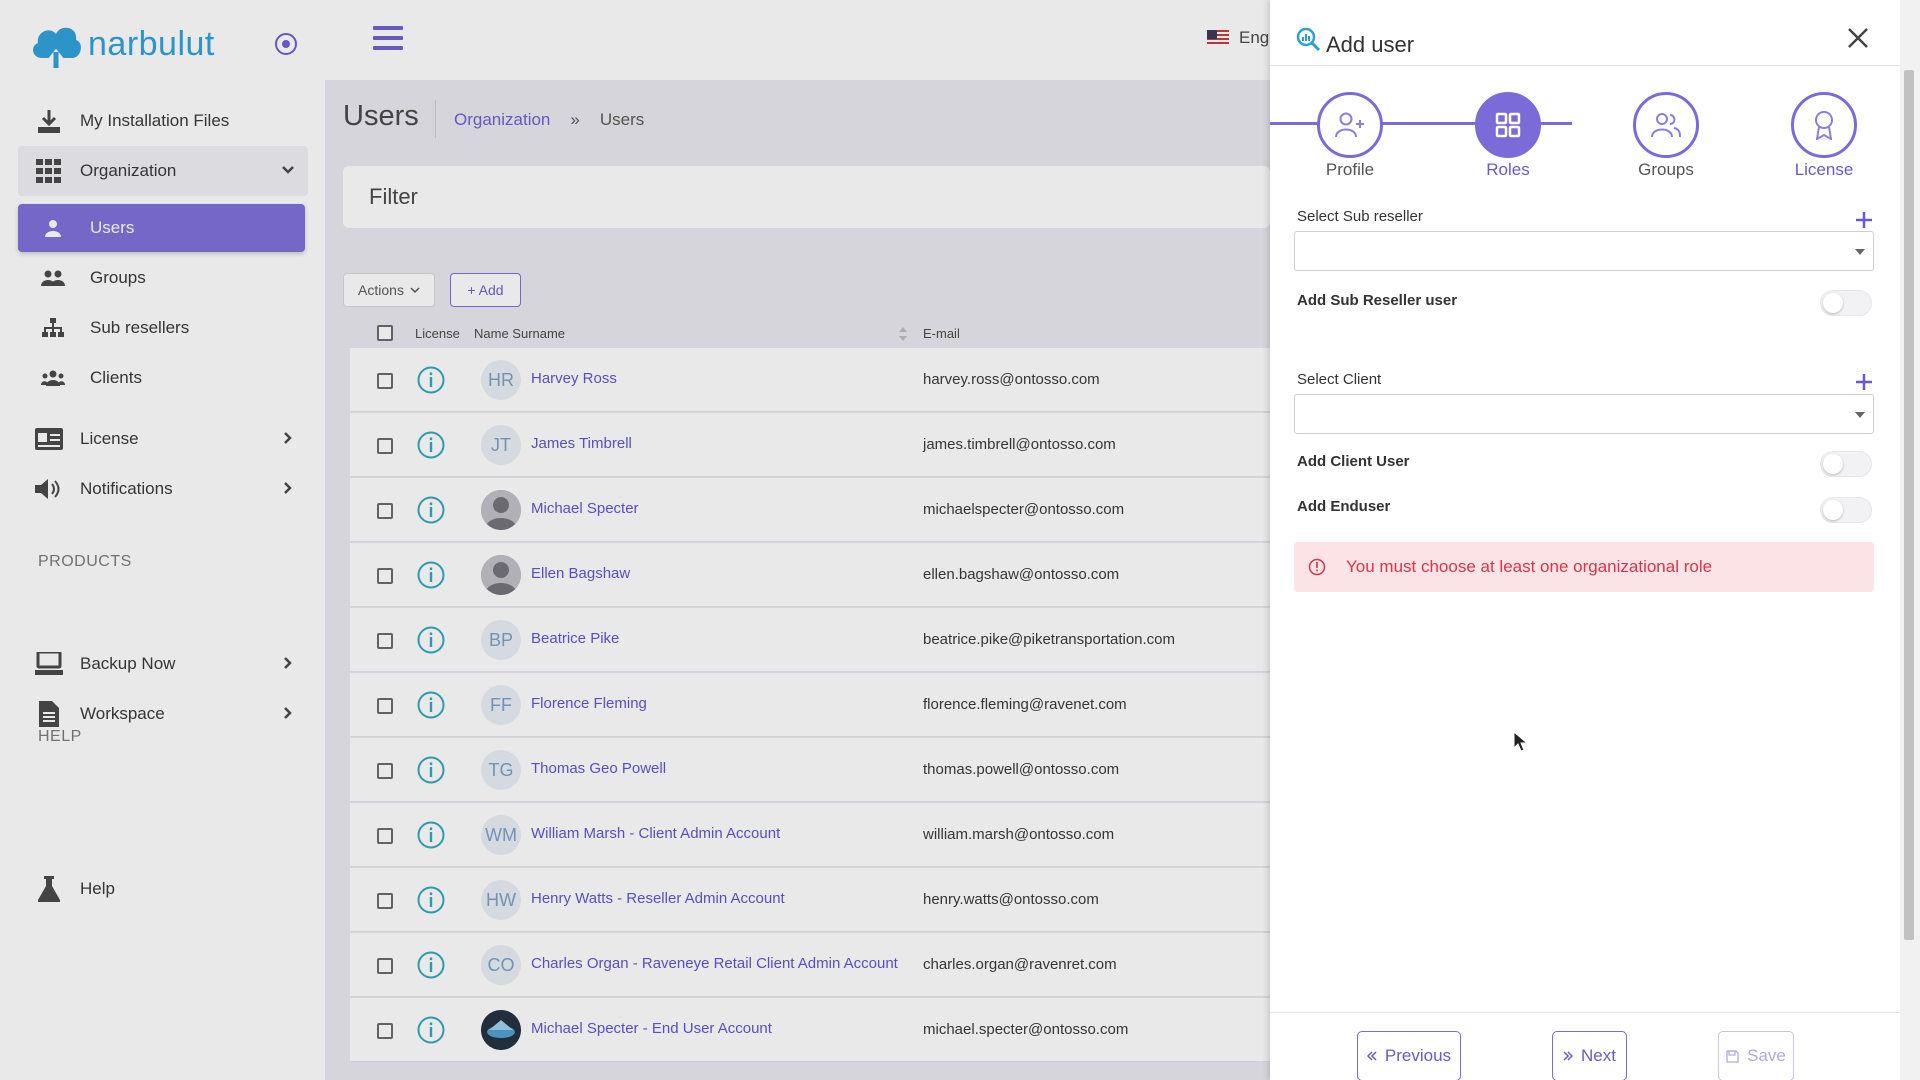 Image resolution: width=1920 pixels, height=1080 pixels. Describe the element at coordinates (1308, 39) in the screenshot. I see `user-search-icon` at that location.